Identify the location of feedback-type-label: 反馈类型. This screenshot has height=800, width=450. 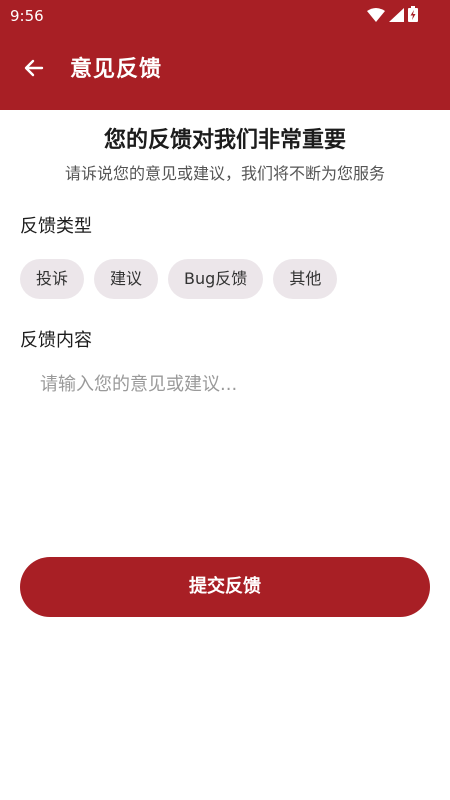
(56, 226).